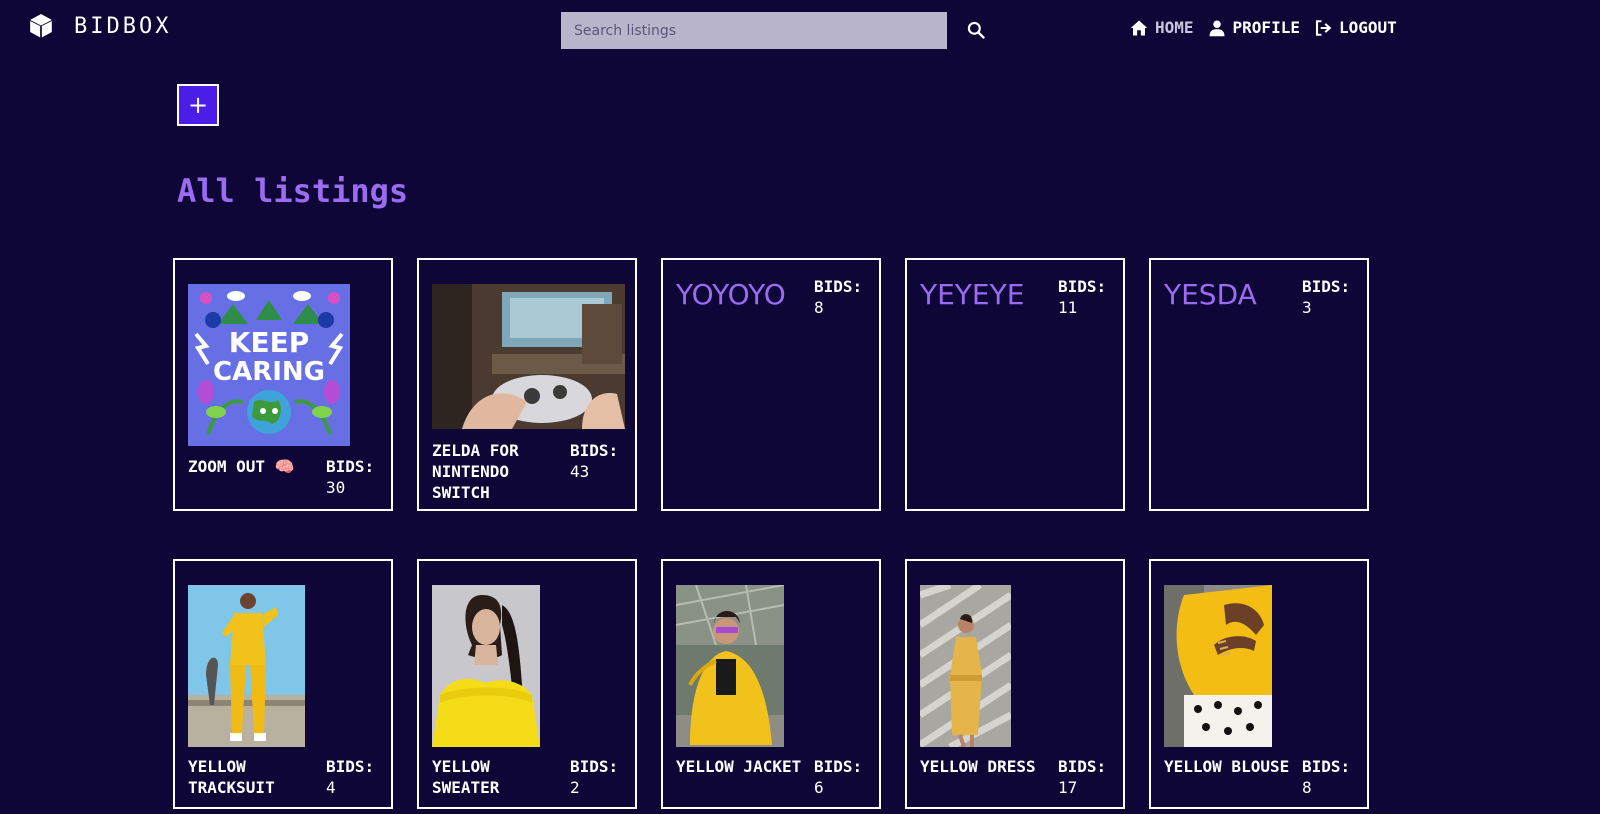 The width and height of the screenshot is (1600, 814). Describe the element at coordinates (269, 342) in the screenshot. I see `poster-line-1: KEEP` at that location.